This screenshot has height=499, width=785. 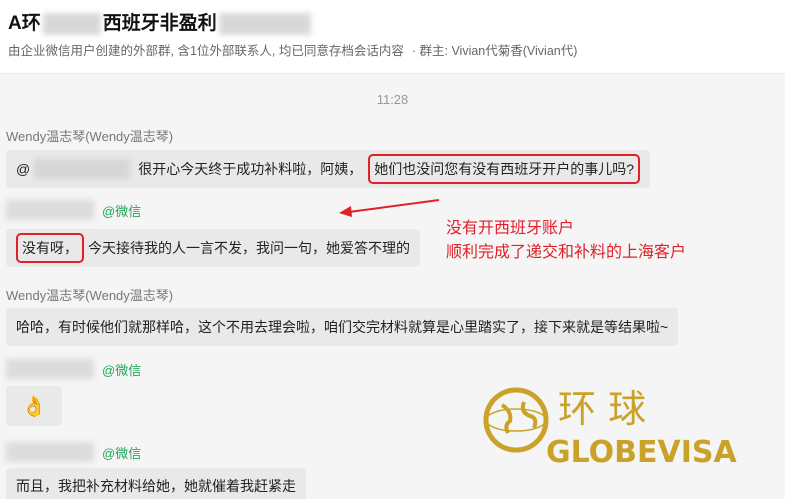 I want to click on ok-hand-icon: 👌, so click(x=34, y=406).